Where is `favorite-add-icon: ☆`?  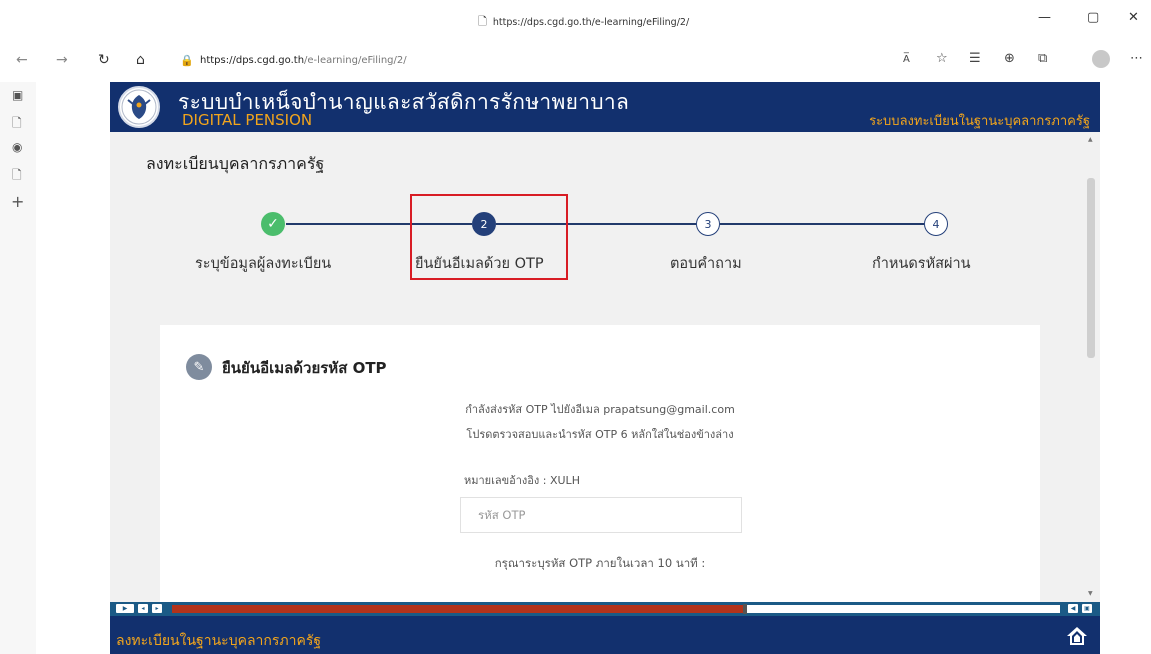 favorite-add-icon: ☆ is located at coordinates (942, 58).